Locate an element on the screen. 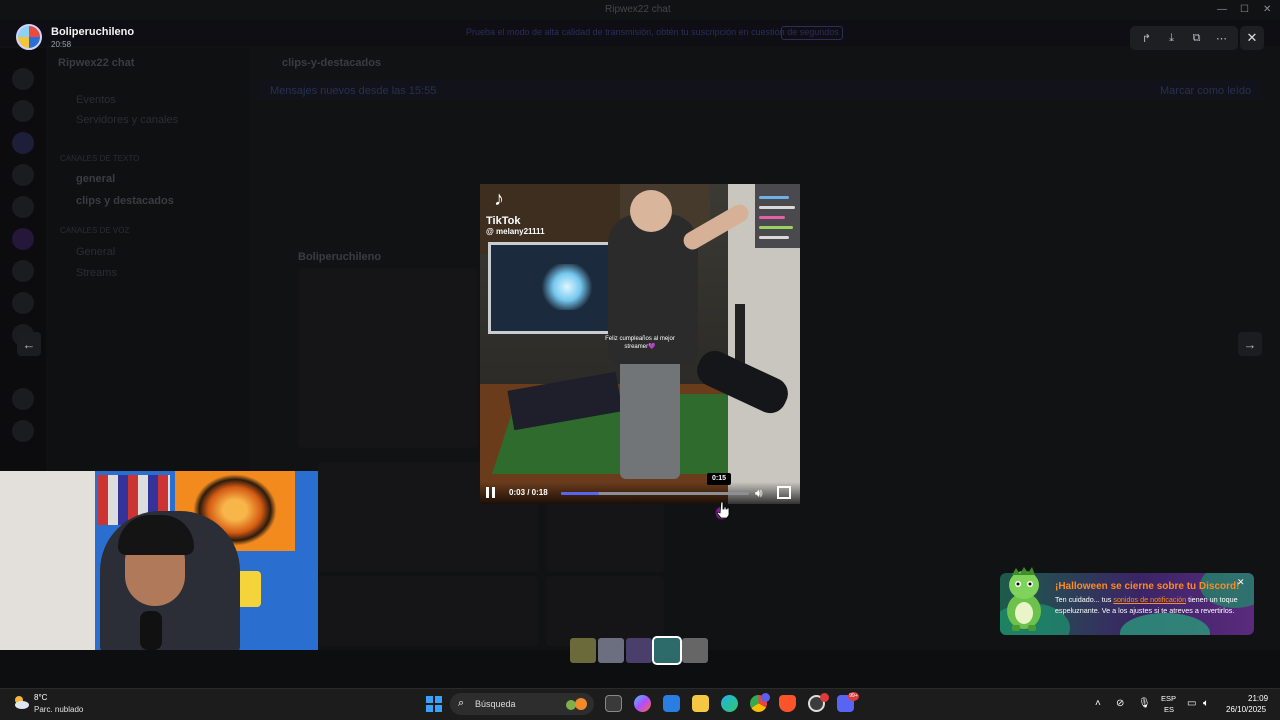 This screenshot has width=1280, height=720. previous-arrow-icon: ← is located at coordinates (29, 344).